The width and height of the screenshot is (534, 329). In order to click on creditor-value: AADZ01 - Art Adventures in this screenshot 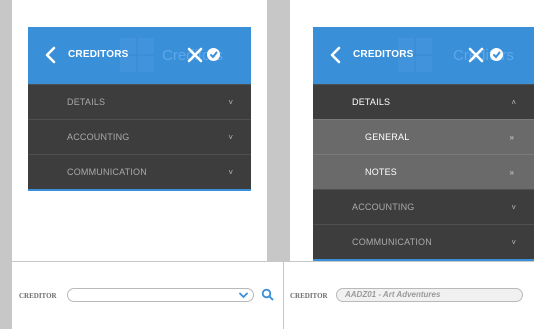, I will do `click(393, 294)`.